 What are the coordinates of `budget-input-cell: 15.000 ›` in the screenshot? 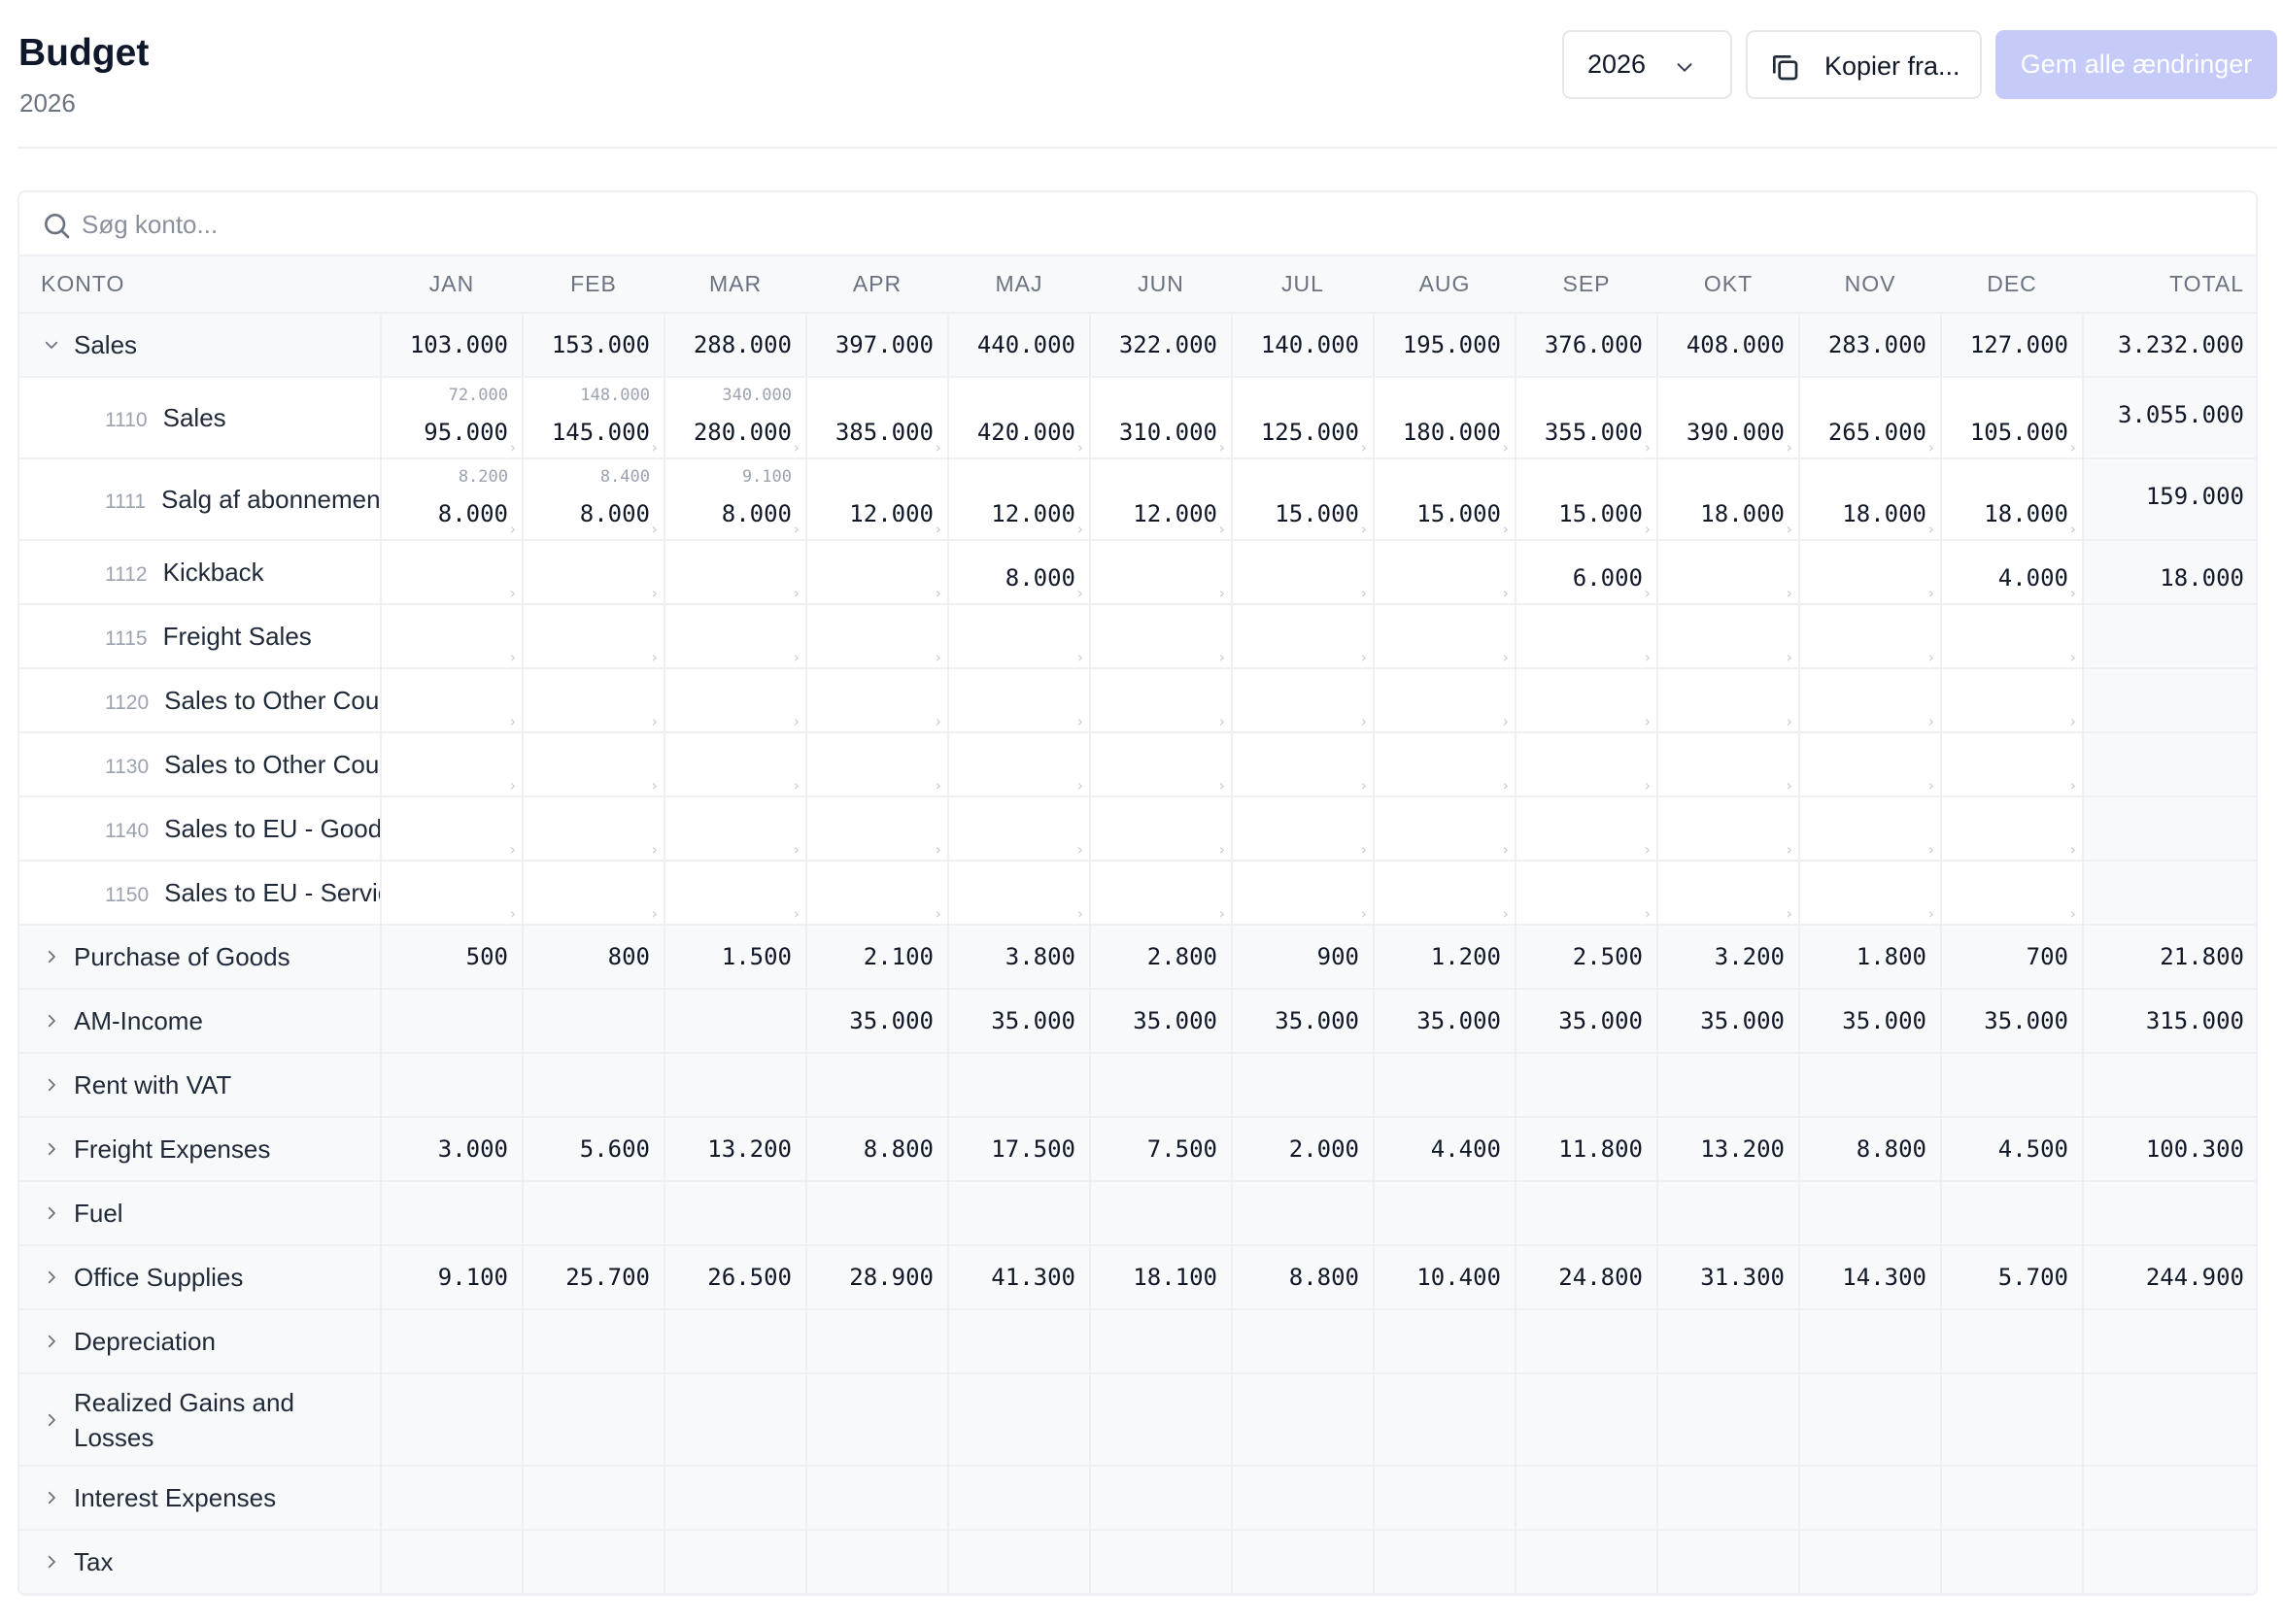 It's located at (1303, 499).